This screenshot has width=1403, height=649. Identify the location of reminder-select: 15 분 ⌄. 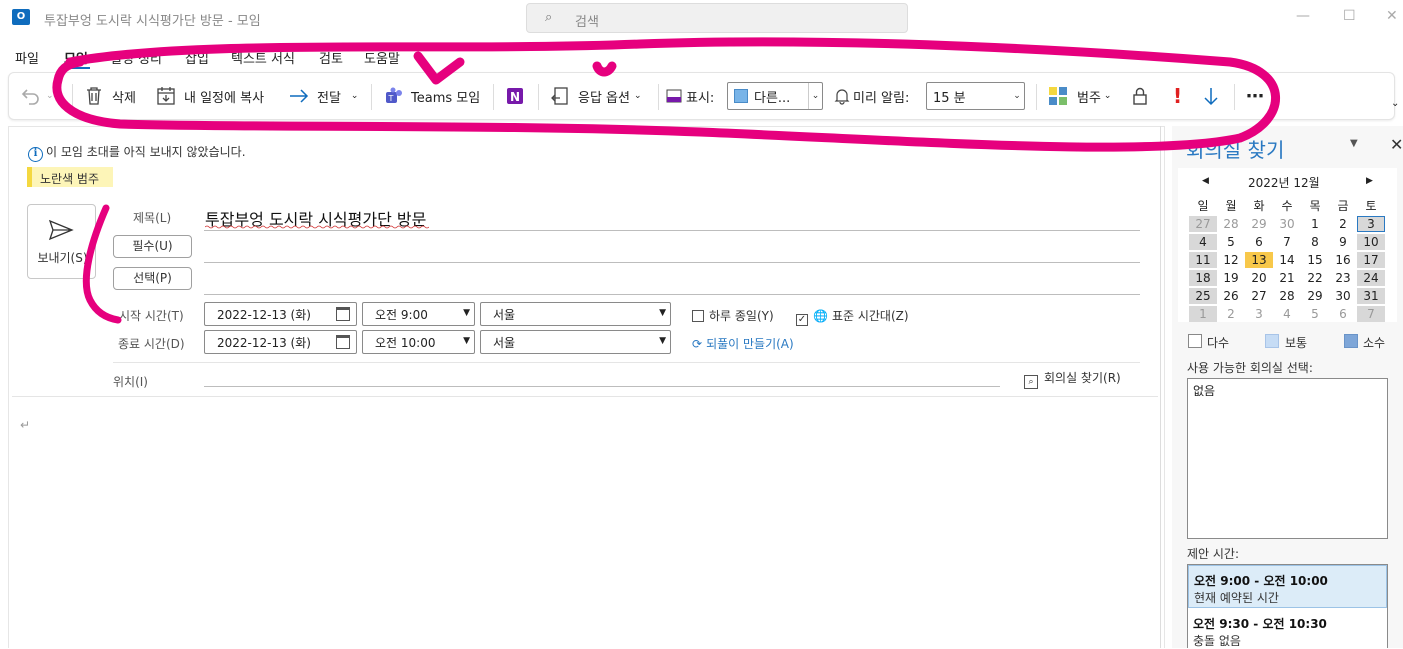
(975, 96).